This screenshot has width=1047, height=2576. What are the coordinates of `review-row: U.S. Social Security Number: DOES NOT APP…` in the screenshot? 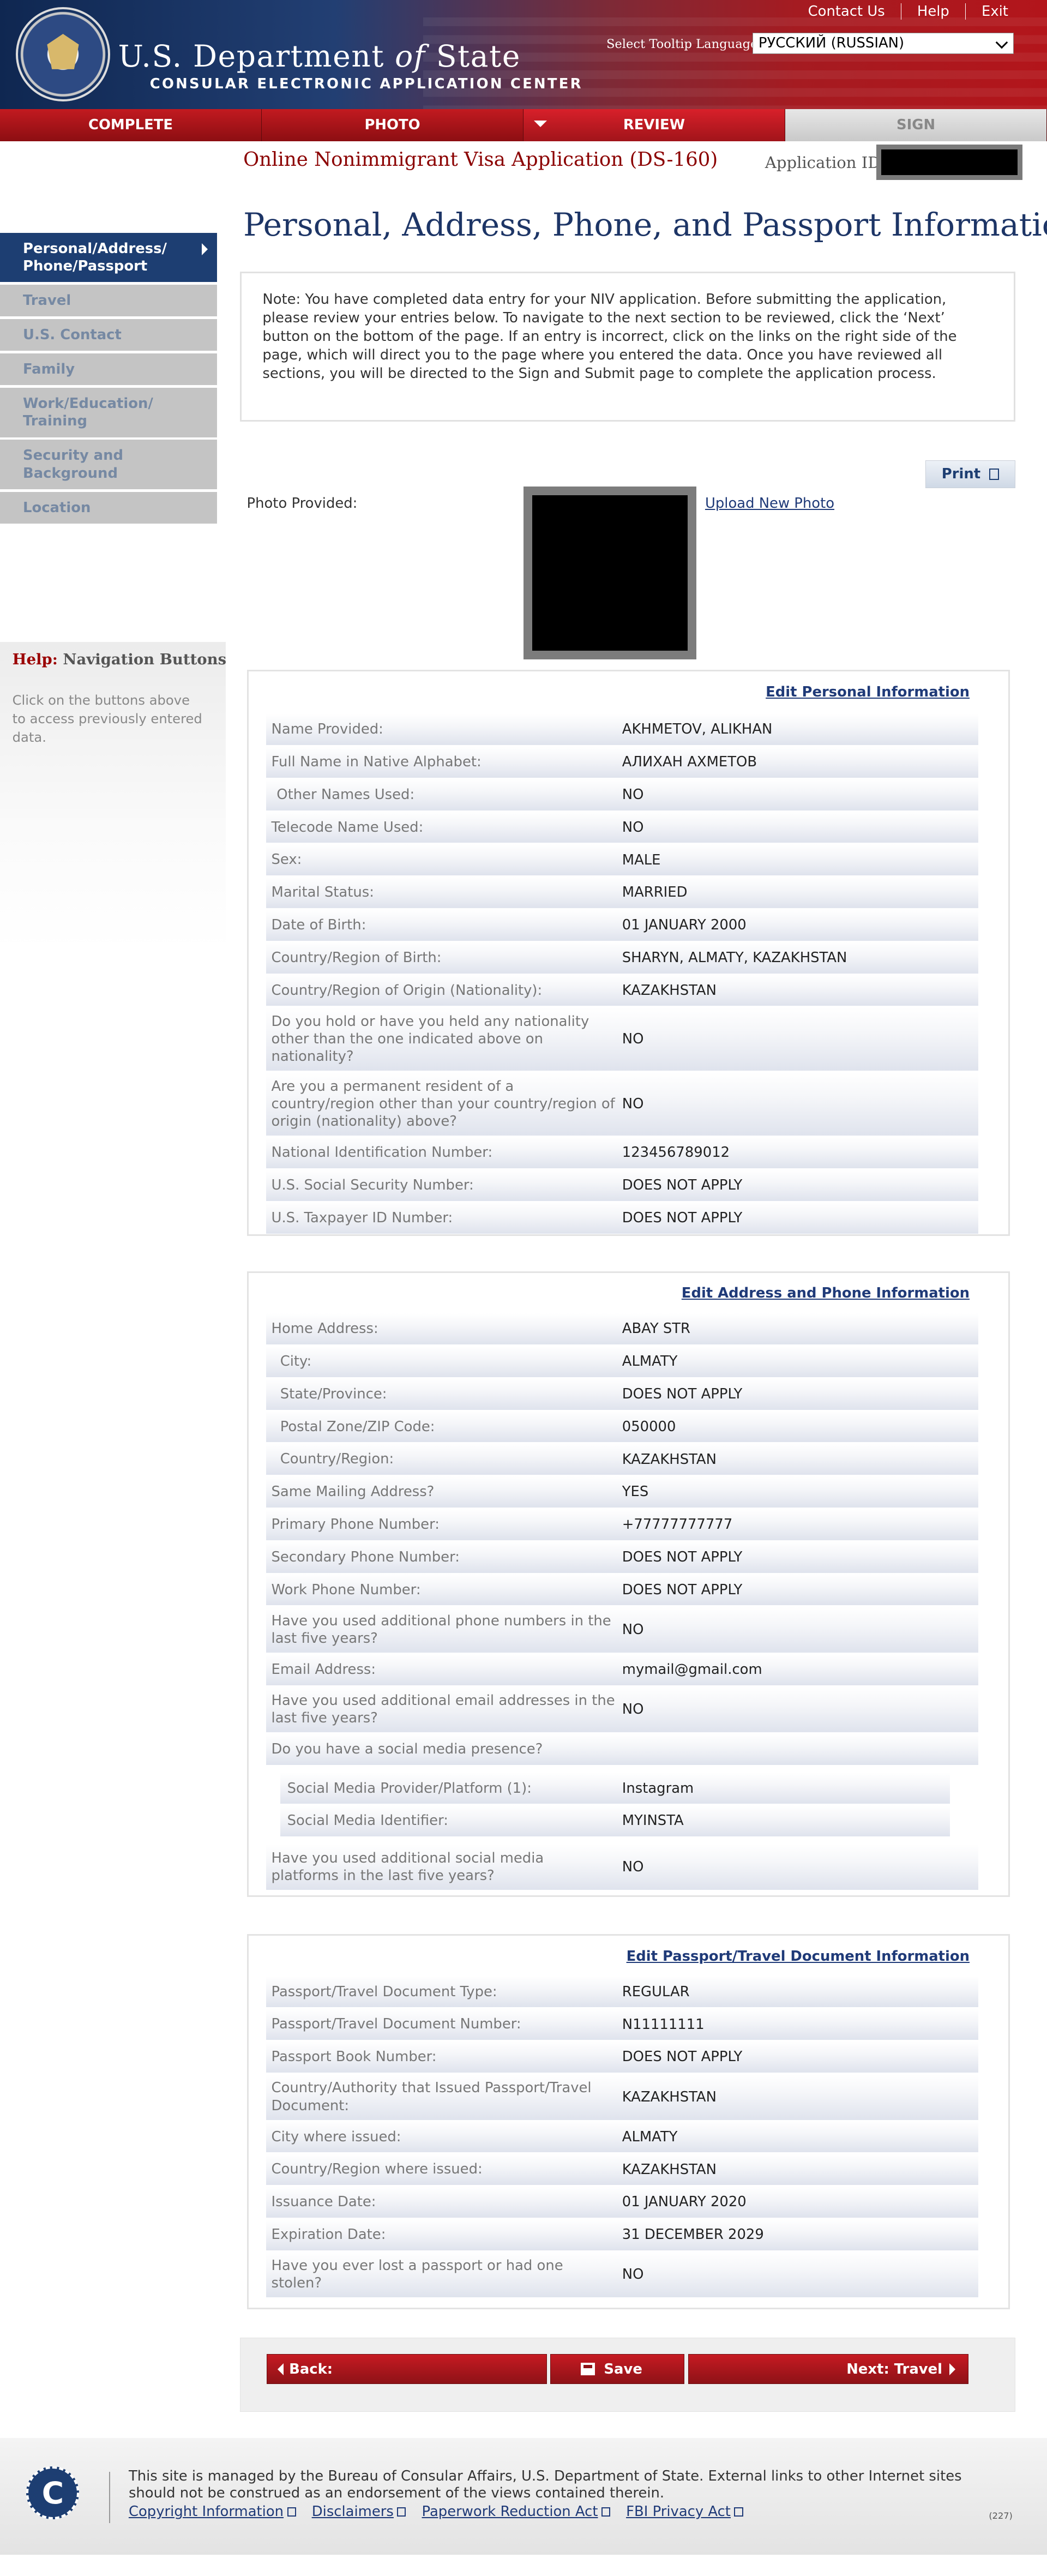 It's located at (622, 1186).